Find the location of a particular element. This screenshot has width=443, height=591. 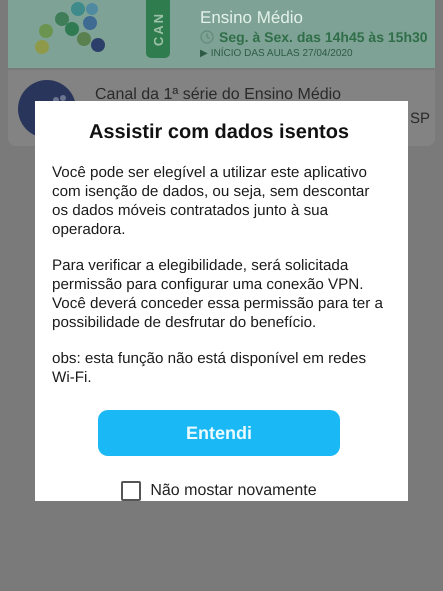

dialog-title: Assistir com dados isentos is located at coordinates (219, 132).